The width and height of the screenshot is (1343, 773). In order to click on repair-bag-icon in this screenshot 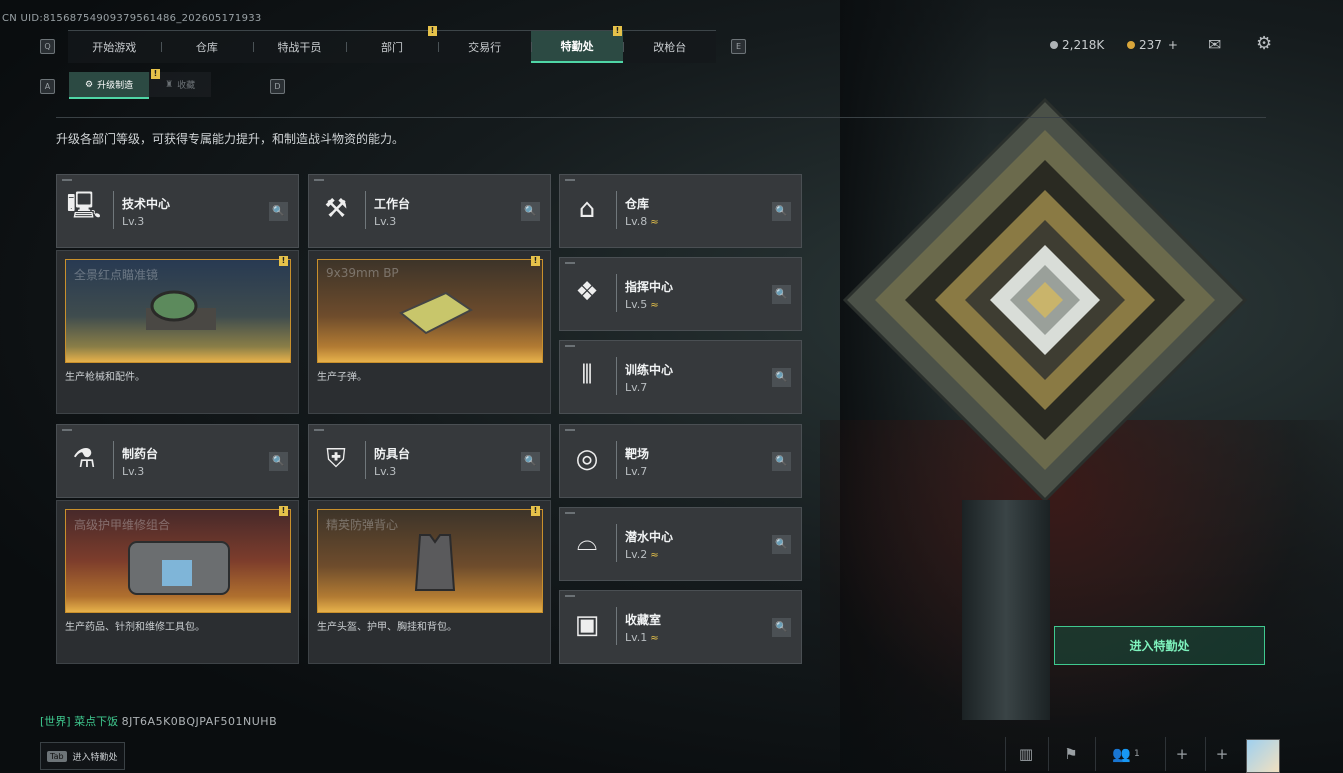, I will do `click(179, 568)`.